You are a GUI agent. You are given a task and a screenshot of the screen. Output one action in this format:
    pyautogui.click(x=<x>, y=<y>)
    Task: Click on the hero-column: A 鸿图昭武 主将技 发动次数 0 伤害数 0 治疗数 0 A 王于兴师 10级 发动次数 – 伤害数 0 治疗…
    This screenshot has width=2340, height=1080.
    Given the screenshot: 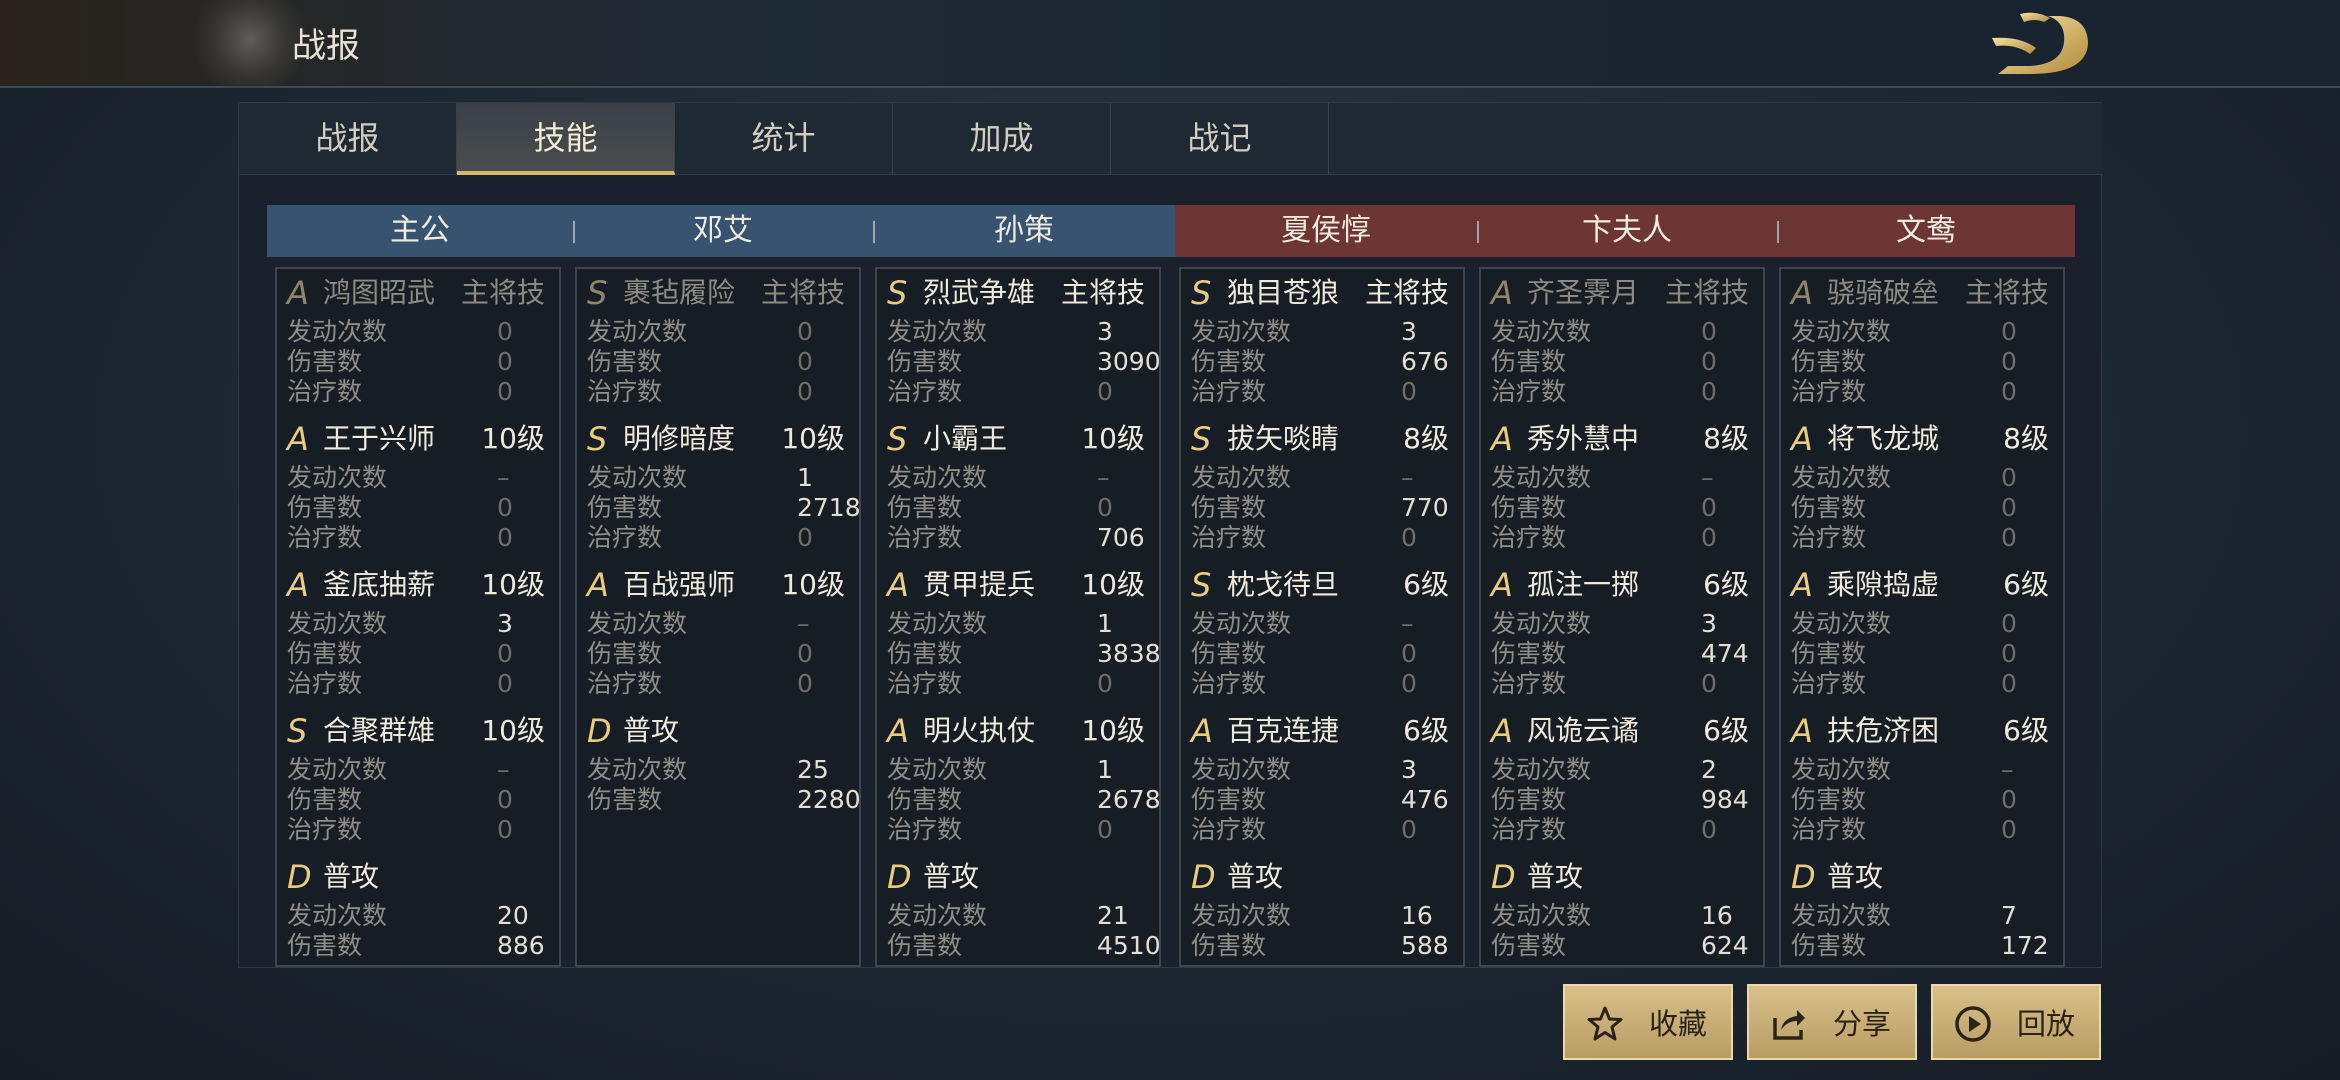 What is the action you would take?
    pyautogui.click(x=418, y=617)
    